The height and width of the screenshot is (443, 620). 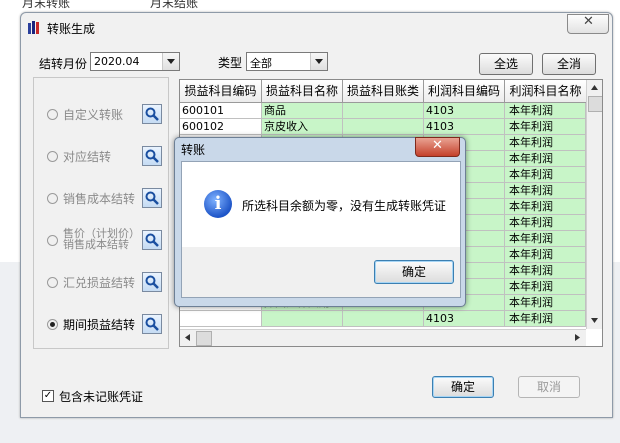 I want to click on books-icon, so click(x=33, y=27).